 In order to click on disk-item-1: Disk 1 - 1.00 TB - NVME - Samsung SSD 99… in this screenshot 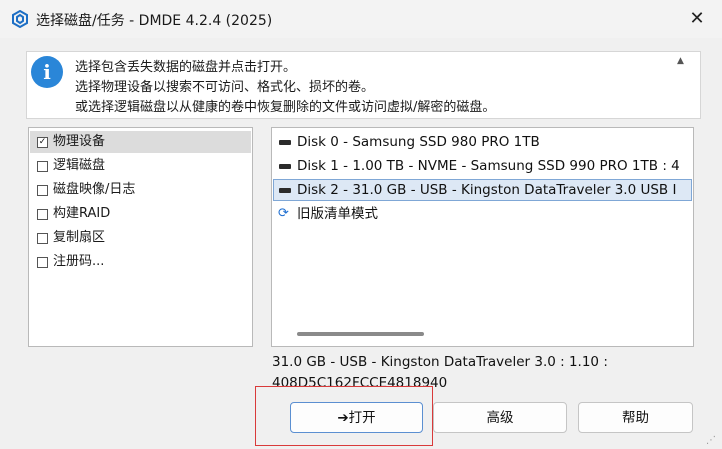, I will do `click(482, 166)`.